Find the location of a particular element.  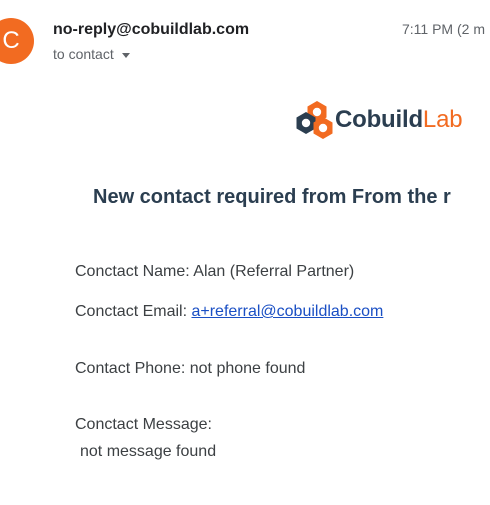

sender-avatar: C is located at coordinates (17, 41).